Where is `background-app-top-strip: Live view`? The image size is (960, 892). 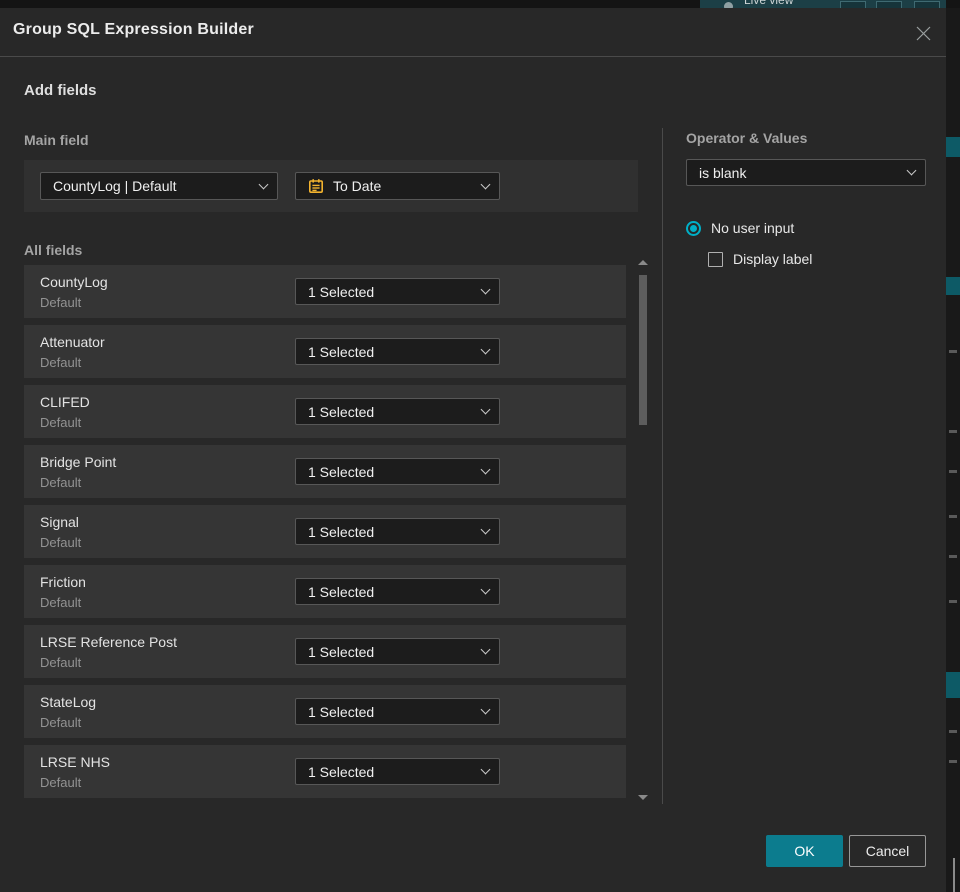 background-app-top-strip: Live view is located at coordinates (480, 4).